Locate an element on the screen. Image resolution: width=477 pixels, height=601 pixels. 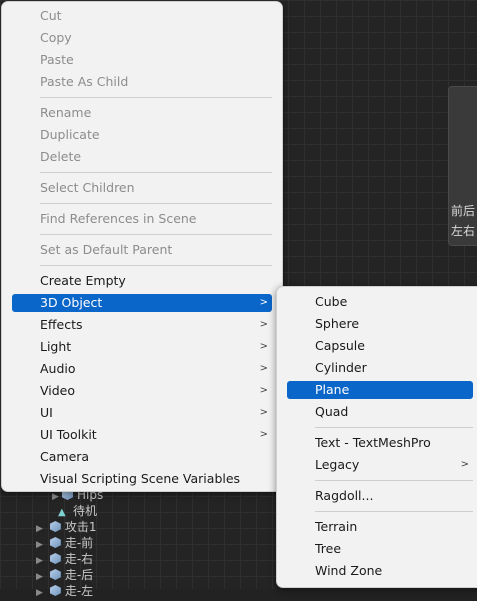
scene-overlay-text-1: 前后 is located at coordinates (463, 211).